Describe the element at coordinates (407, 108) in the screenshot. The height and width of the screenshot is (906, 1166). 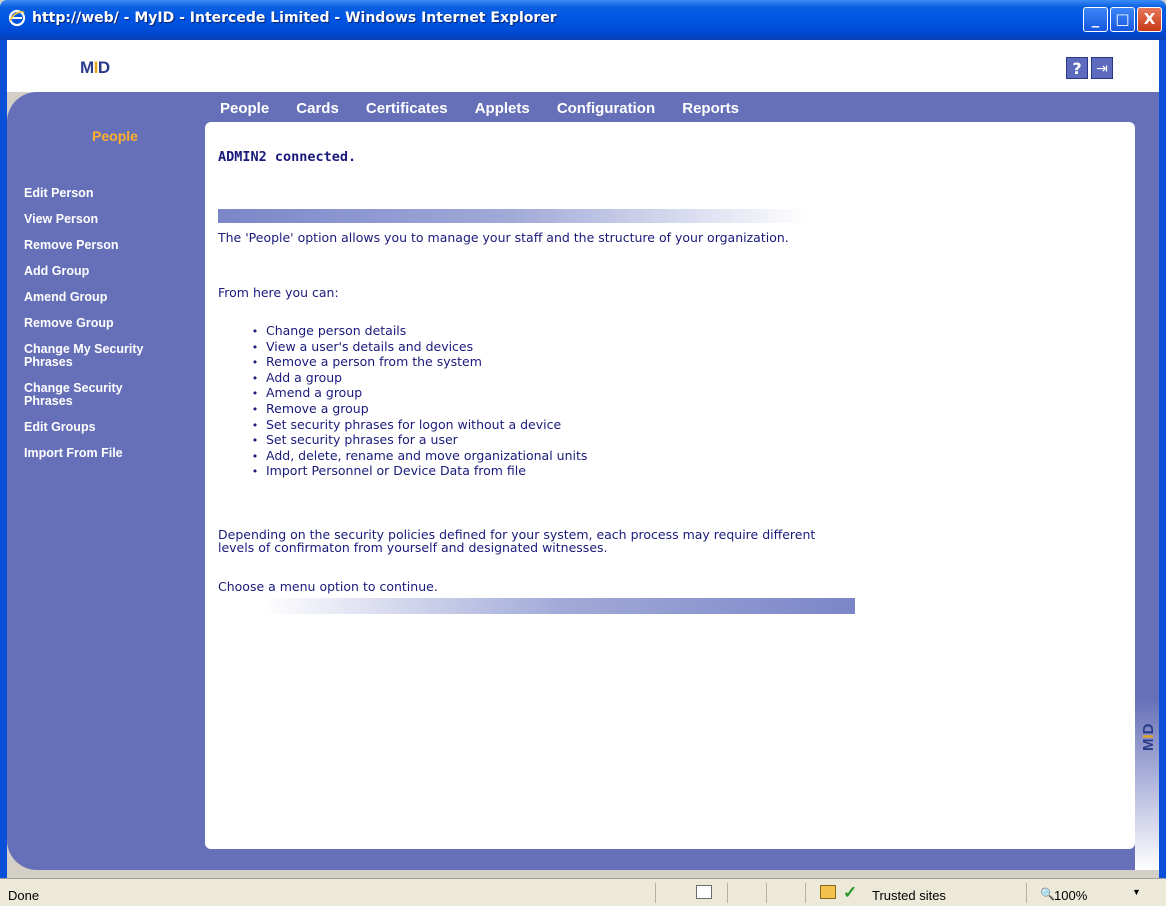
I see `nav-certificates: Certificates` at that location.